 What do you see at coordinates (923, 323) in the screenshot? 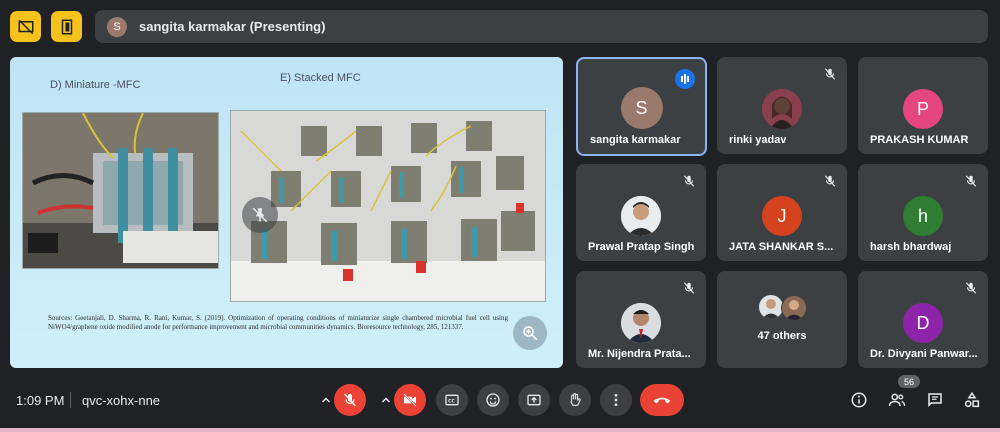
I see `avatar: D` at bounding box center [923, 323].